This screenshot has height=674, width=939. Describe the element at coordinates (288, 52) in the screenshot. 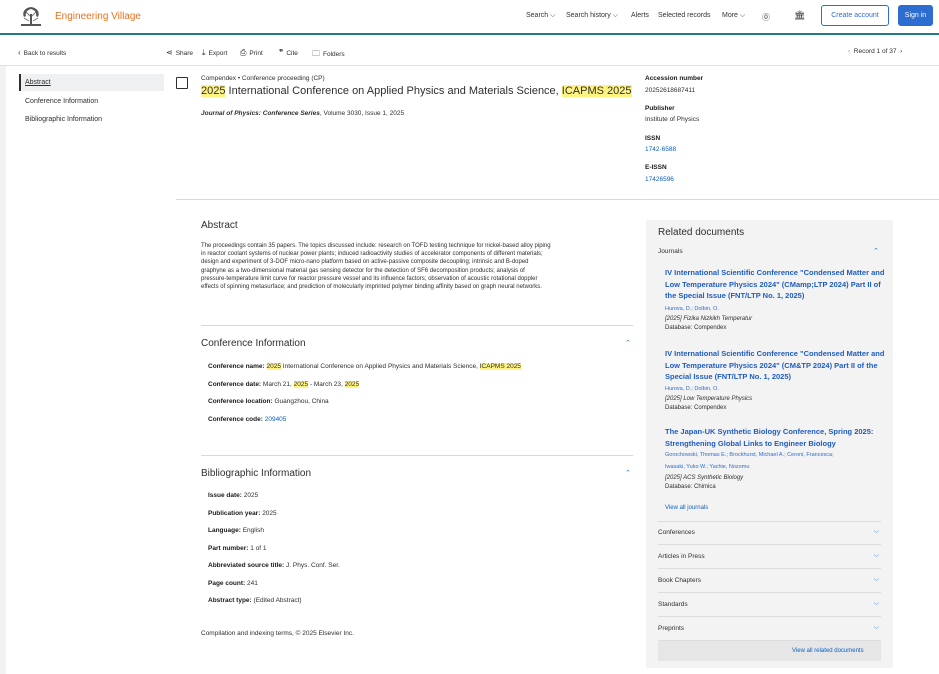

I see `cite-button: ❞ Cite` at that location.